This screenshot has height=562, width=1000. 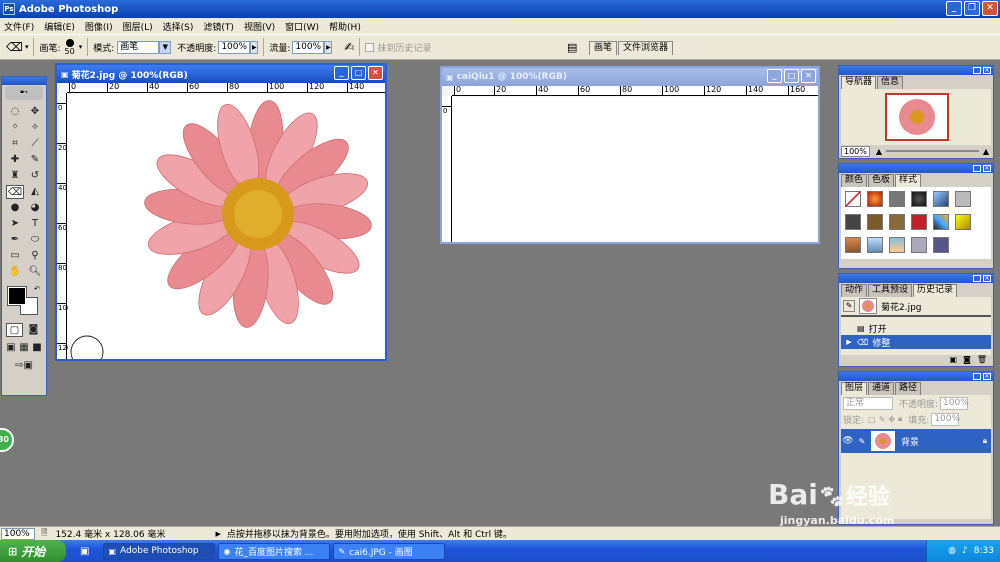 What do you see at coordinates (24, 81) in the screenshot?
I see `toolbox-header` at bounding box center [24, 81].